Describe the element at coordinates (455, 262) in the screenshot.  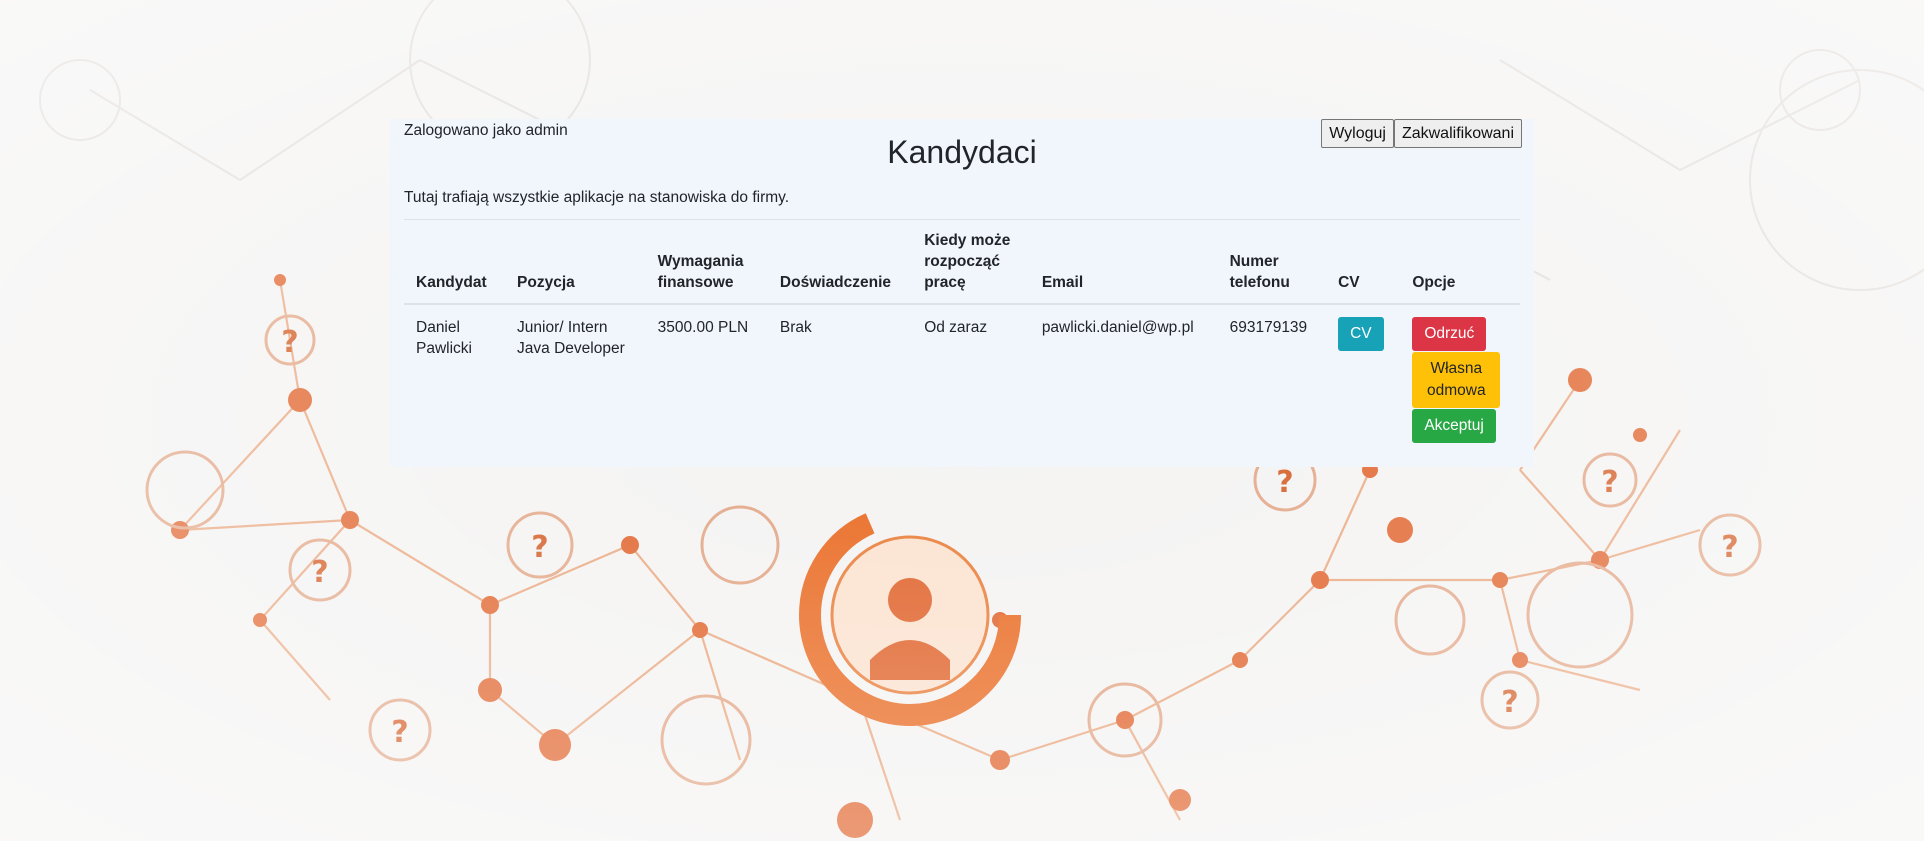
I see `column-header-candidate: Kandydat` at that location.